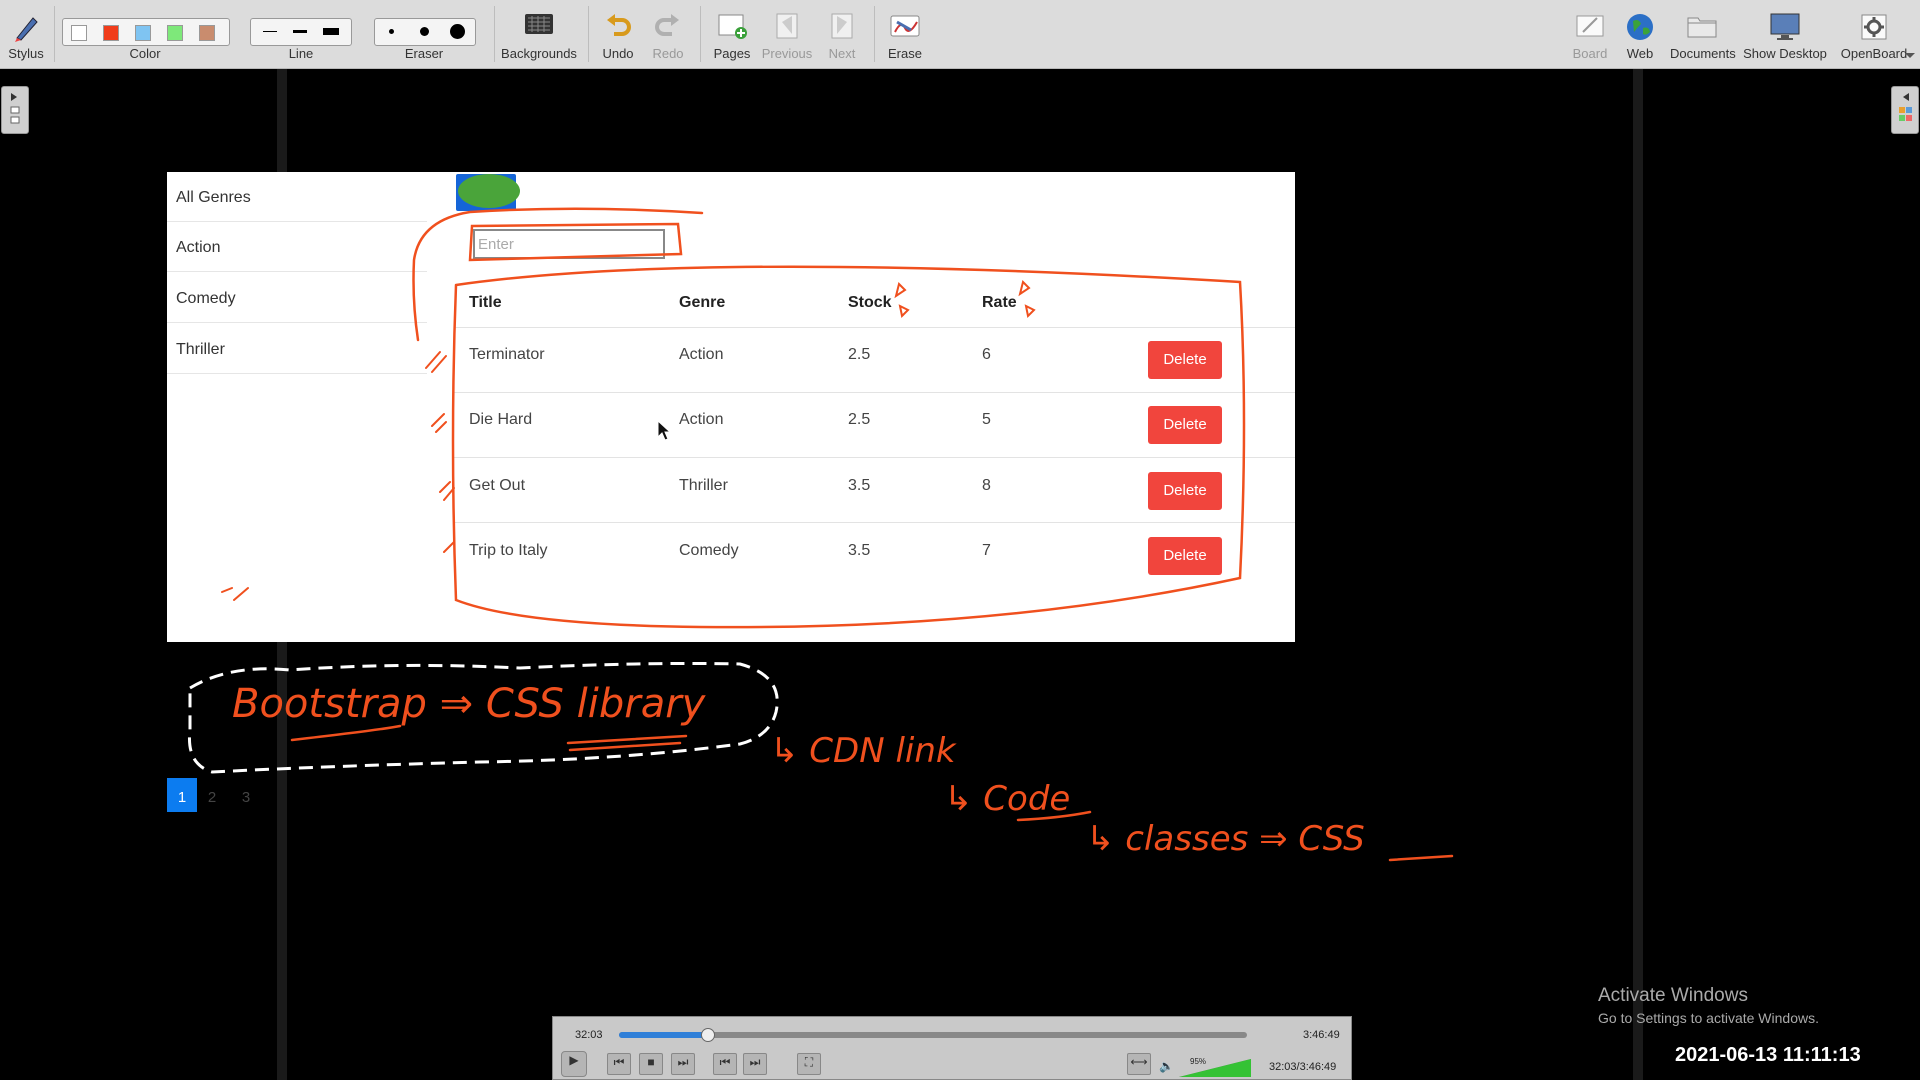 The image size is (1920, 1080). What do you see at coordinates (1166, 1066) in the screenshot?
I see `volume-icon: 🔈` at bounding box center [1166, 1066].